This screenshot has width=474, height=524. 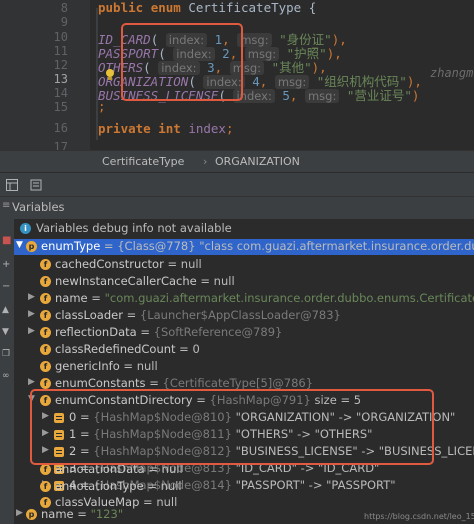 What do you see at coordinates (6, 286) in the screenshot?
I see `remove-watch-icon: −` at bounding box center [6, 286].